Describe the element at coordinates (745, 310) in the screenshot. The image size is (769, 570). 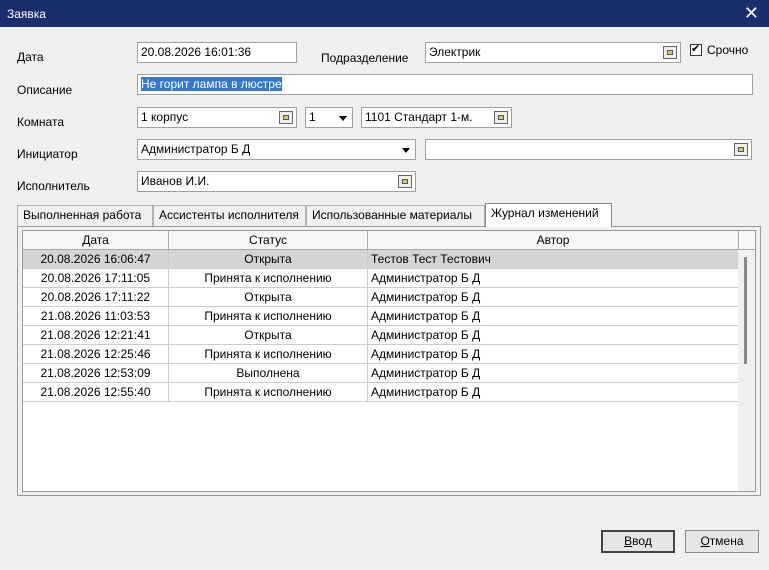
I see `scrollbar-thumb` at that location.